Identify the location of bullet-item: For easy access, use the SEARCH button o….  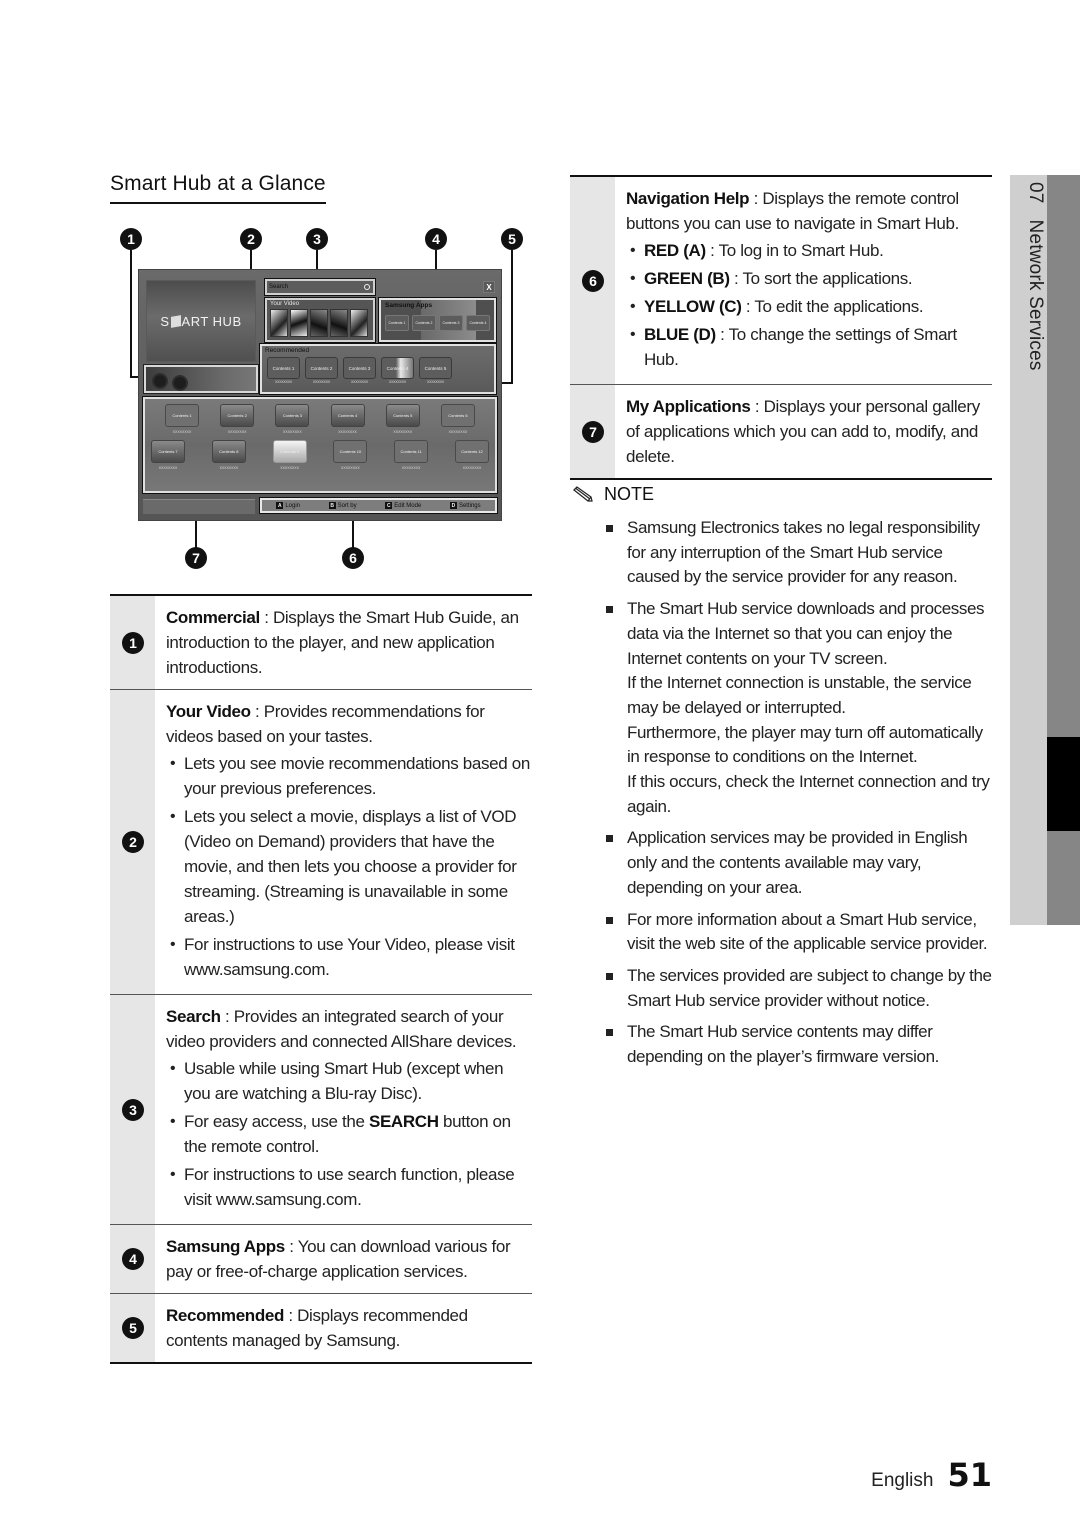
(349, 1134).